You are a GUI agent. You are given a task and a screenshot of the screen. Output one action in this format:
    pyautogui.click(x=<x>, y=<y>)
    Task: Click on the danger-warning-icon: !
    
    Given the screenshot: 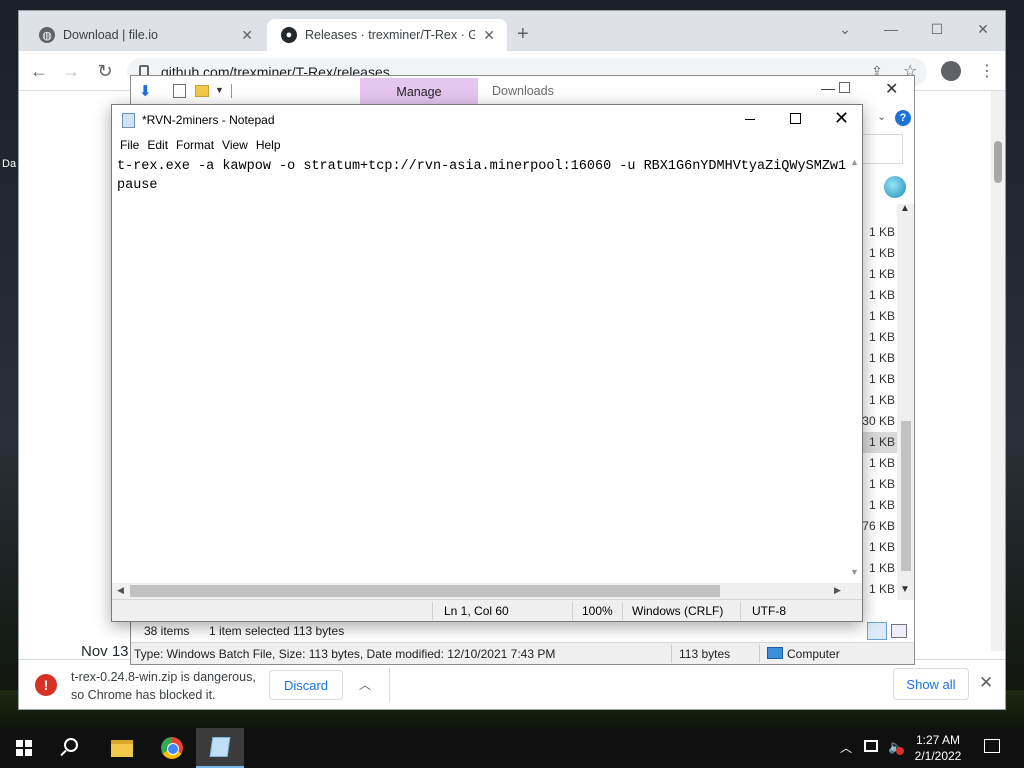 What is the action you would take?
    pyautogui.click(x=46, y=685)
    